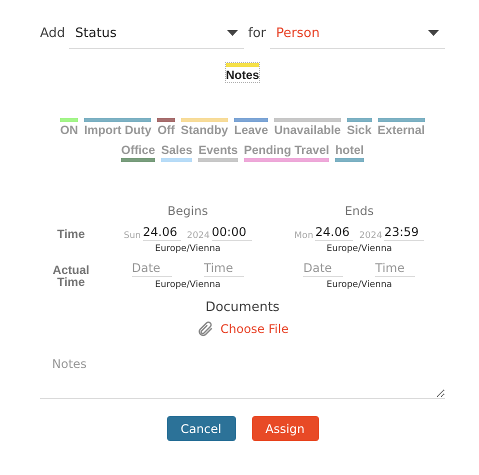 The width and height of the screenshot is (479, 475). What do you see at coordinates (201, 428) in the screenshot?
I see `cancel-button: Cancel` at bounding box center [201, 428].